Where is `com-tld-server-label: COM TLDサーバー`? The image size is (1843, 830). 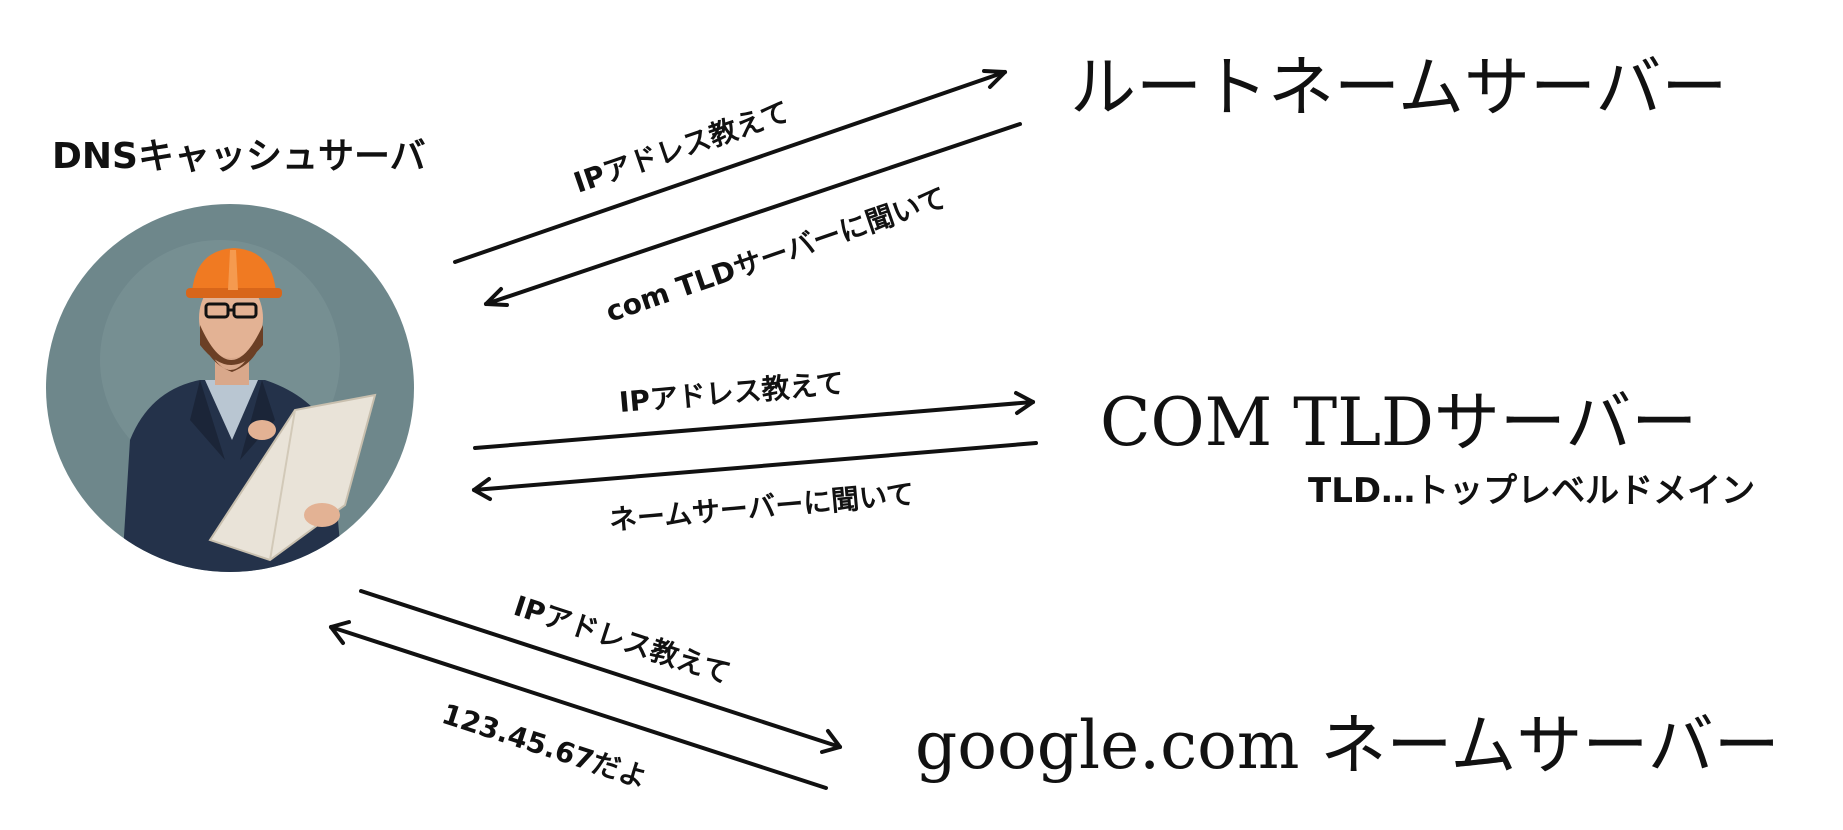 com-tld-server-label: COM TLDサーバー is located at coordinates (1398, 422).